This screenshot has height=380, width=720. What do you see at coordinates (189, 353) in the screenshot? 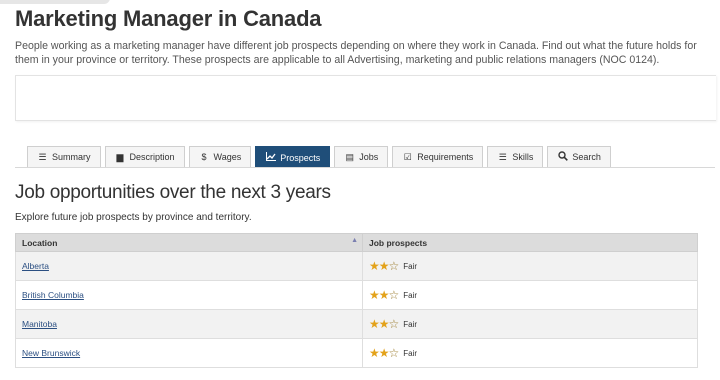
I see `location-cell: New Brunswick` at bounding box center [189, 353].